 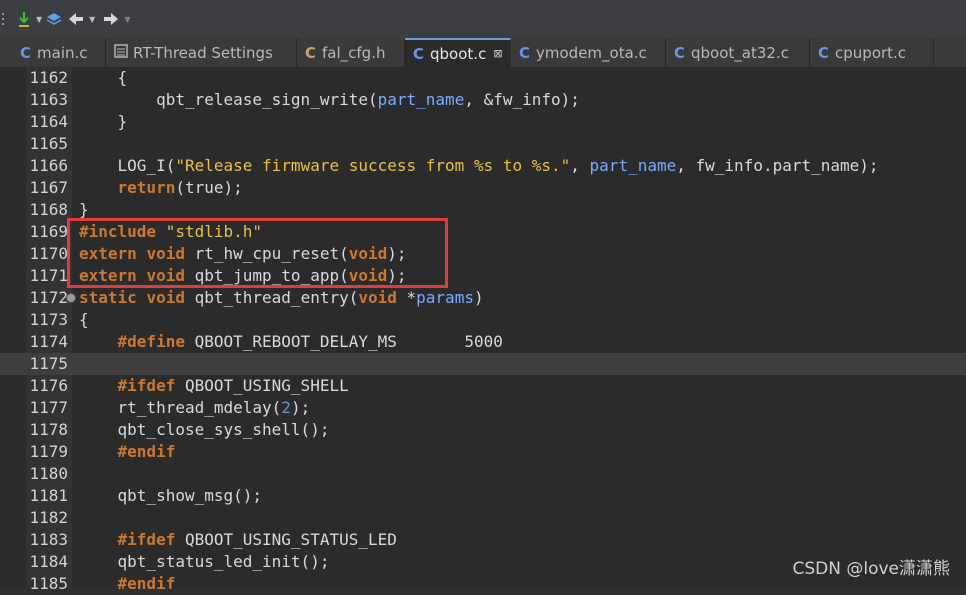 I want to click on back-history-dropdown-icon: ▼, so click(x=92, y=19).